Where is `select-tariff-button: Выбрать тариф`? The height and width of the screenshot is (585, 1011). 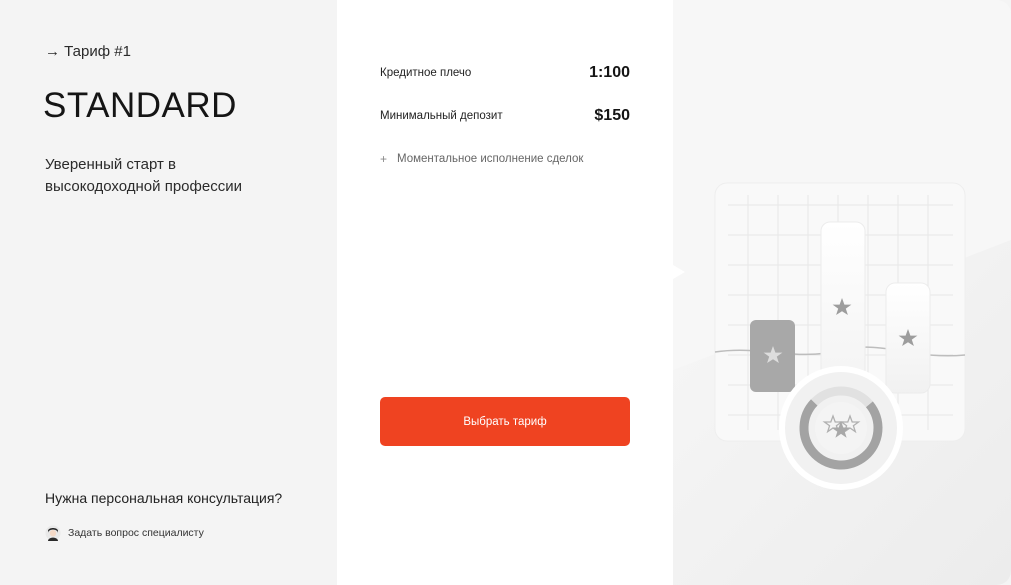 select-tariff-button: Выбрать тариф is located at coordinates (505, 421).